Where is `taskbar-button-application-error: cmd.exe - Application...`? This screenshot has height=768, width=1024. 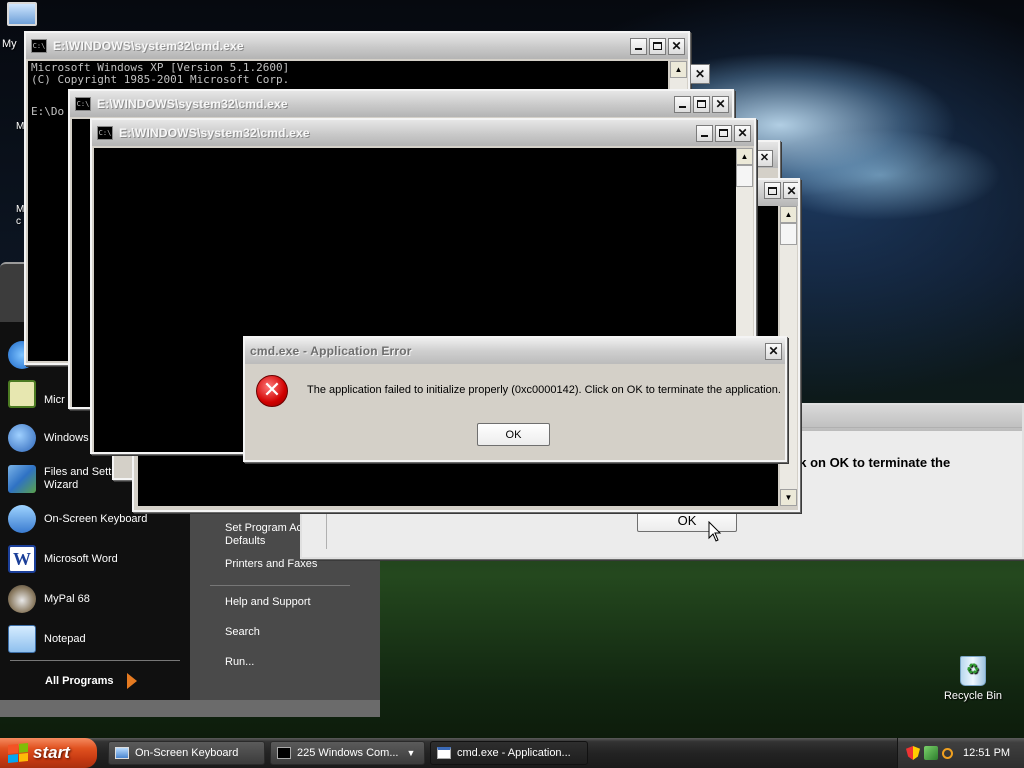
taskbar-button-application-error: cmd.exe - Application... is located at coordinates (509, 753).